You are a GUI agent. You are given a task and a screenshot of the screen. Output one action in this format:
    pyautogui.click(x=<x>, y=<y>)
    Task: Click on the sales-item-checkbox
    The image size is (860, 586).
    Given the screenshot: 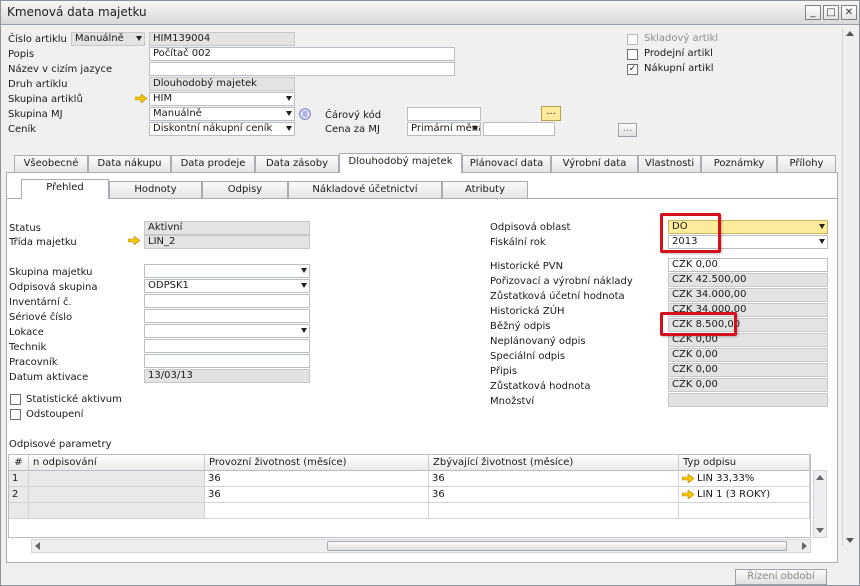 What is the action you would take?
    pyautogui.click(x=632, y=54)
    